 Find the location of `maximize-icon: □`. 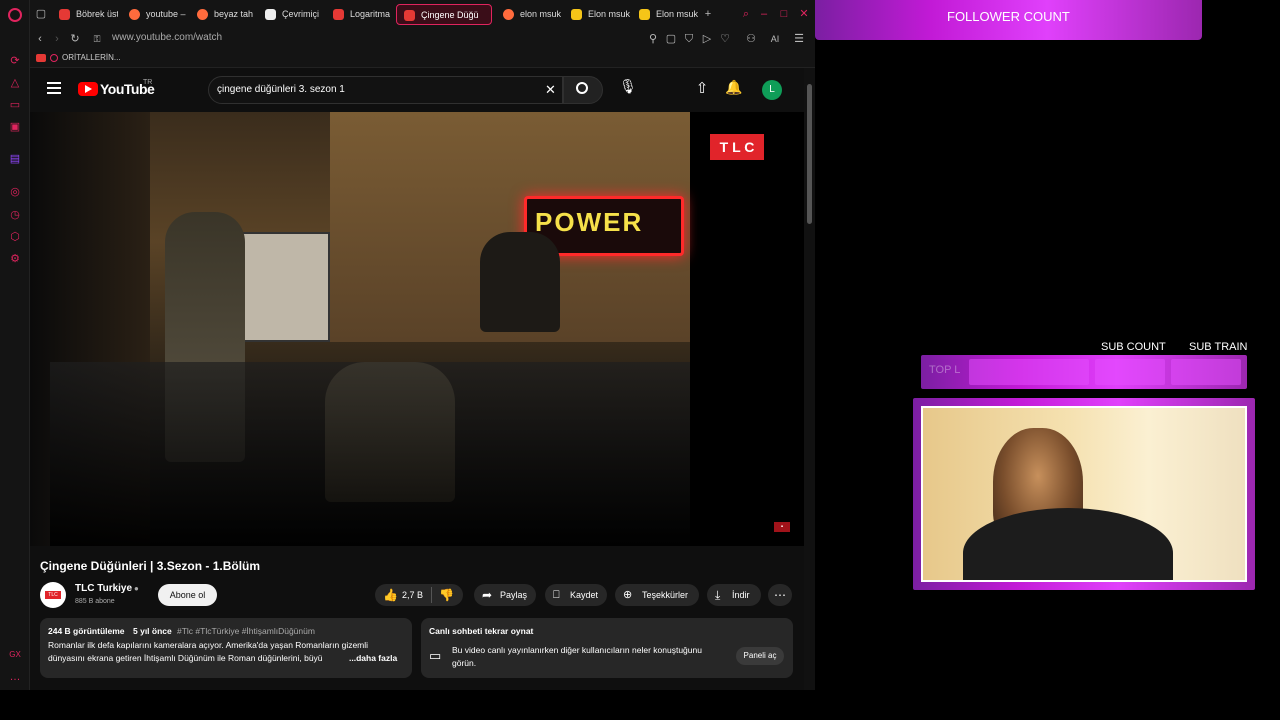

maximize-icon: □ is located at coordinates (784, 14).